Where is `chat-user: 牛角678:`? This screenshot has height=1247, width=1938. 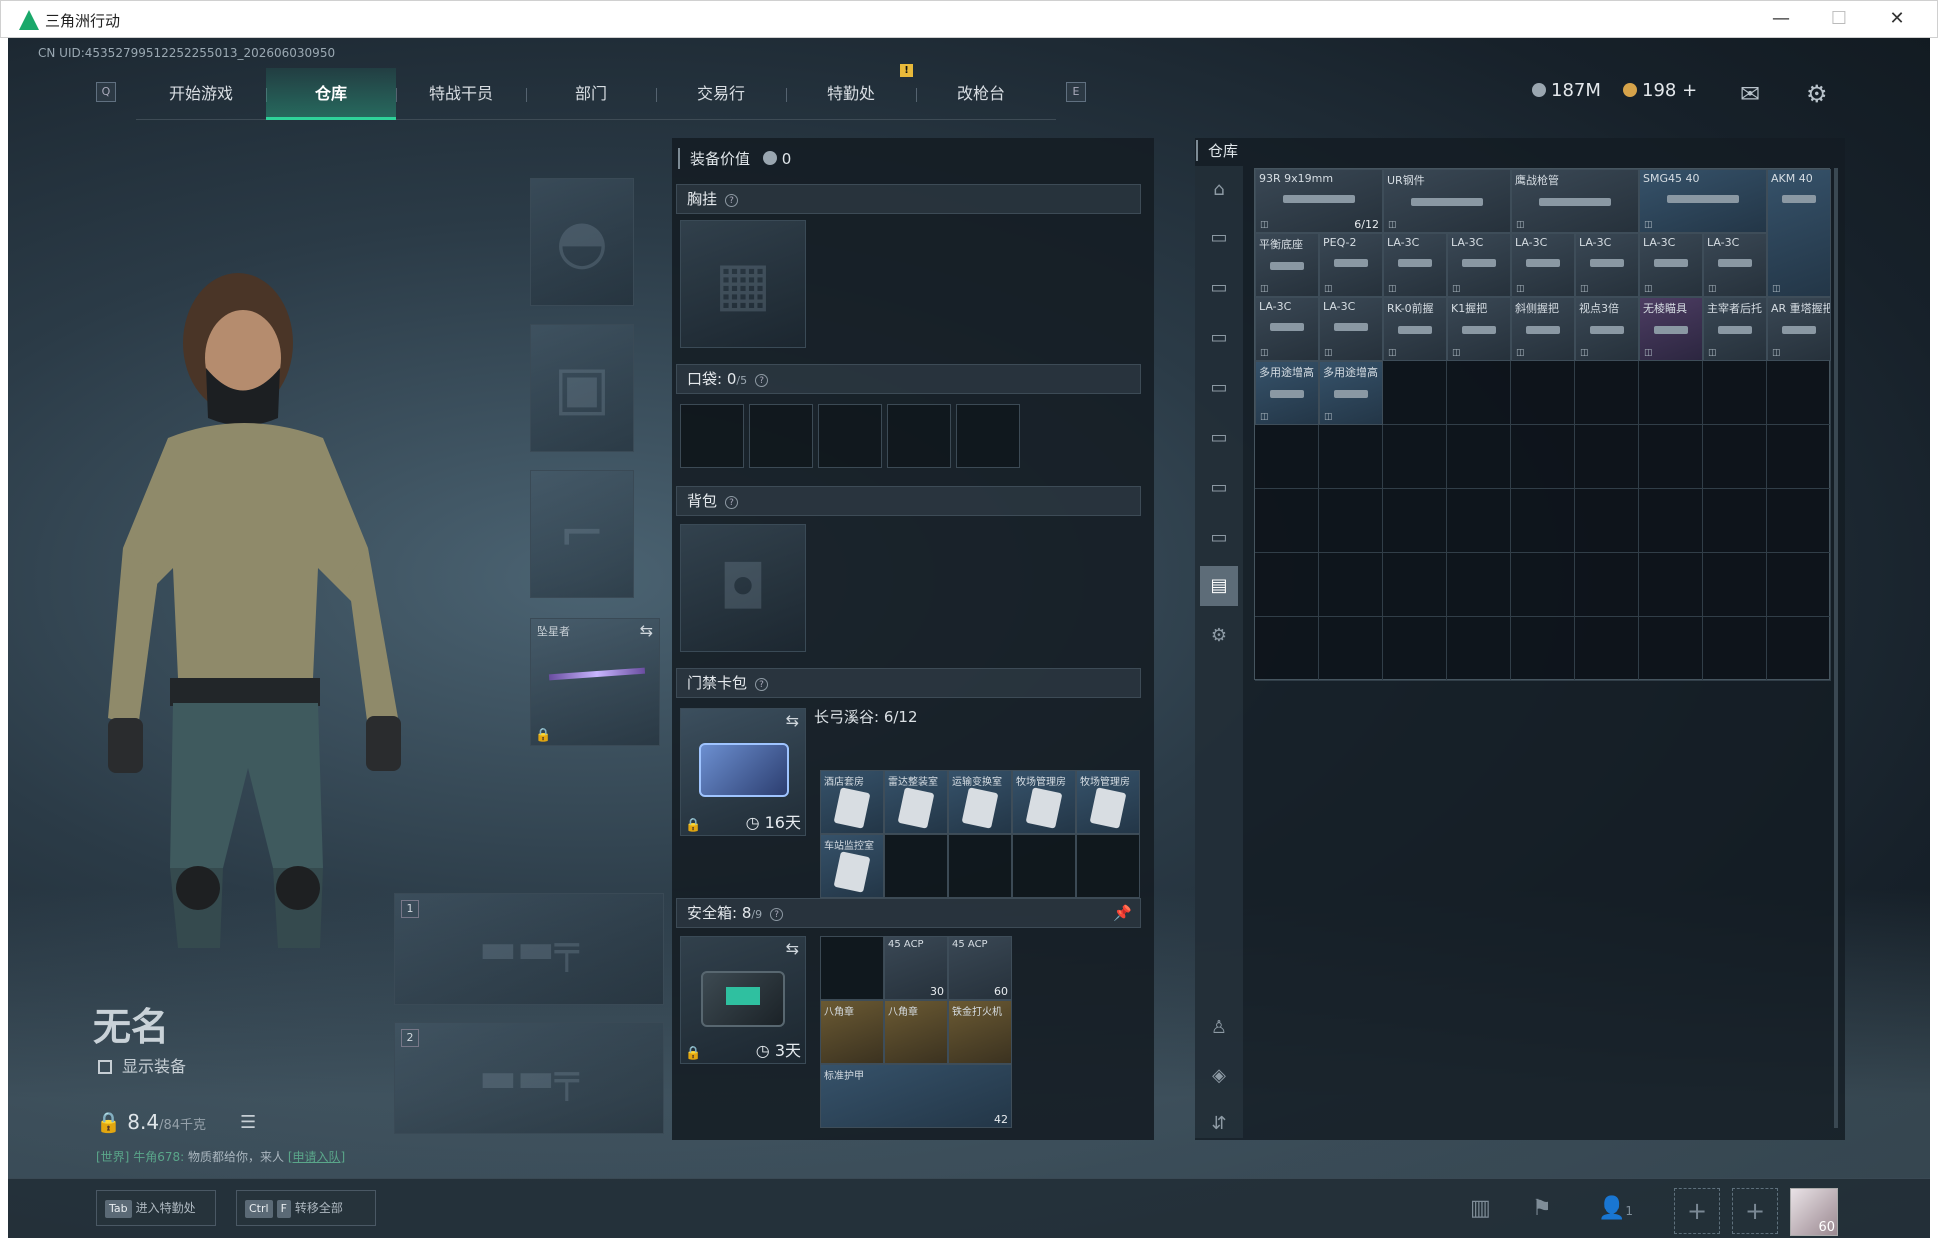
chat-user: 牛角678: is located at coordinates (158, 1157).